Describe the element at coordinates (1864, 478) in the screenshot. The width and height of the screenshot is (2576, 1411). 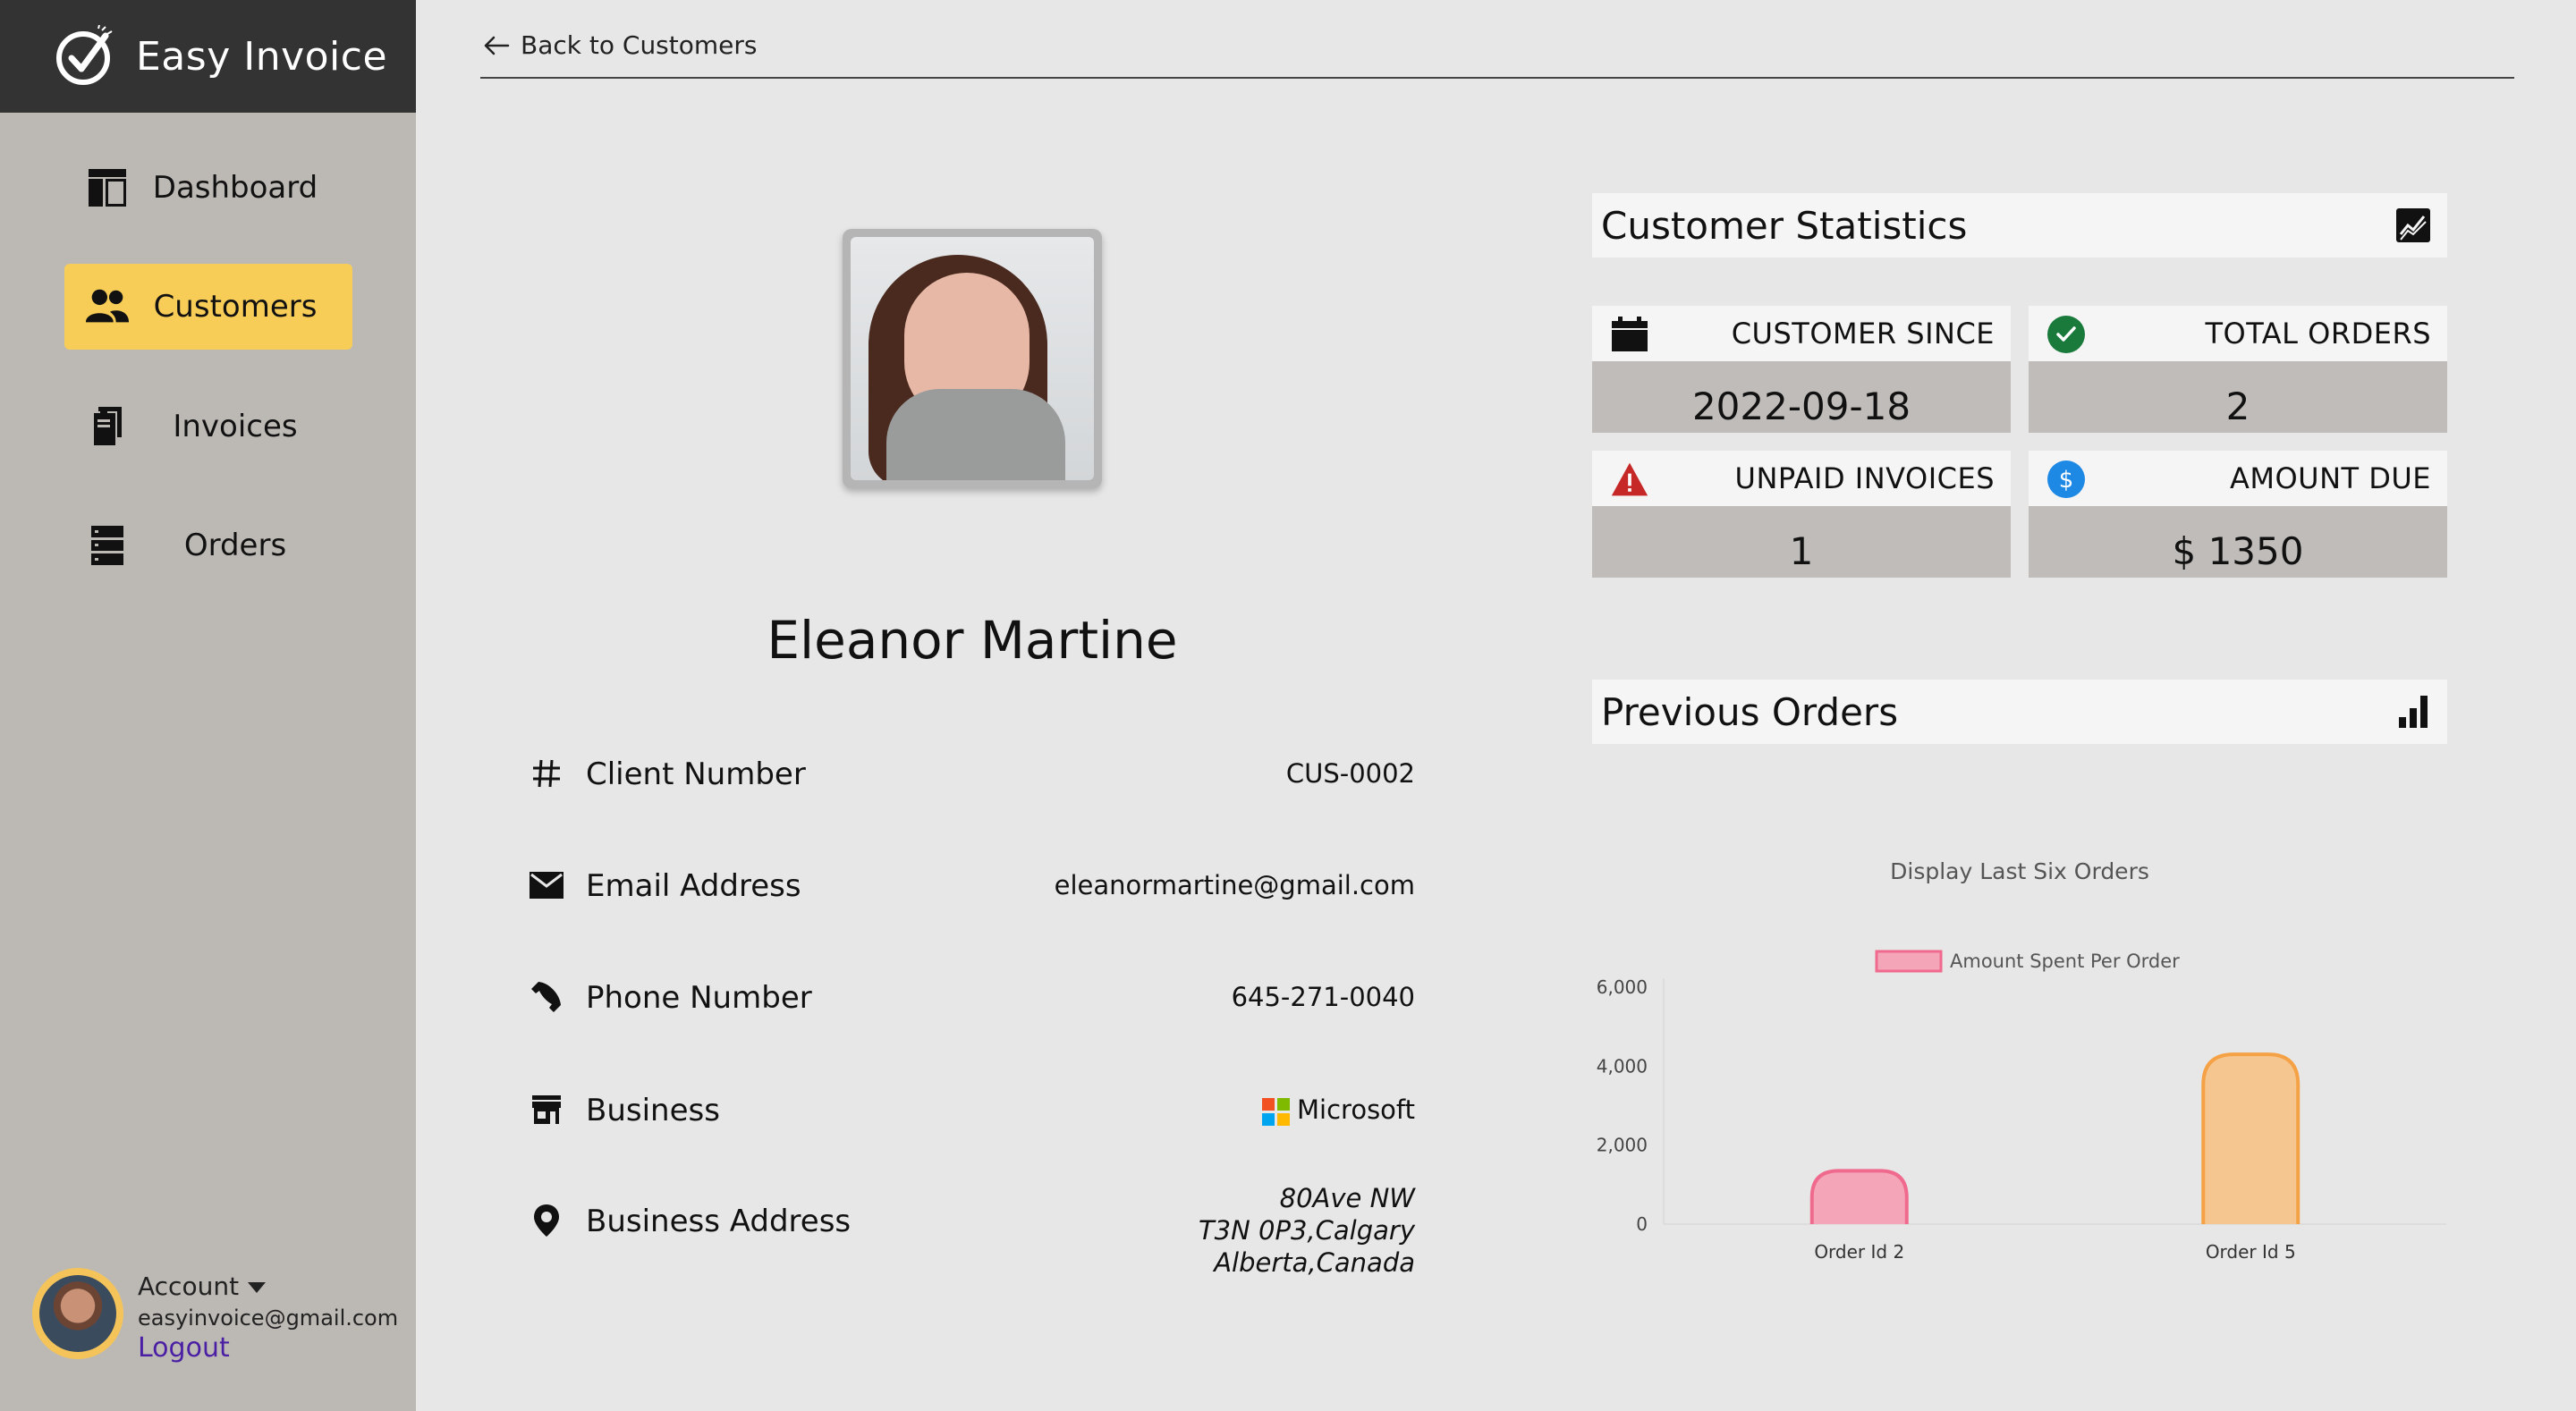
I see `stat-label: UNPAID INVOICES` at that location.